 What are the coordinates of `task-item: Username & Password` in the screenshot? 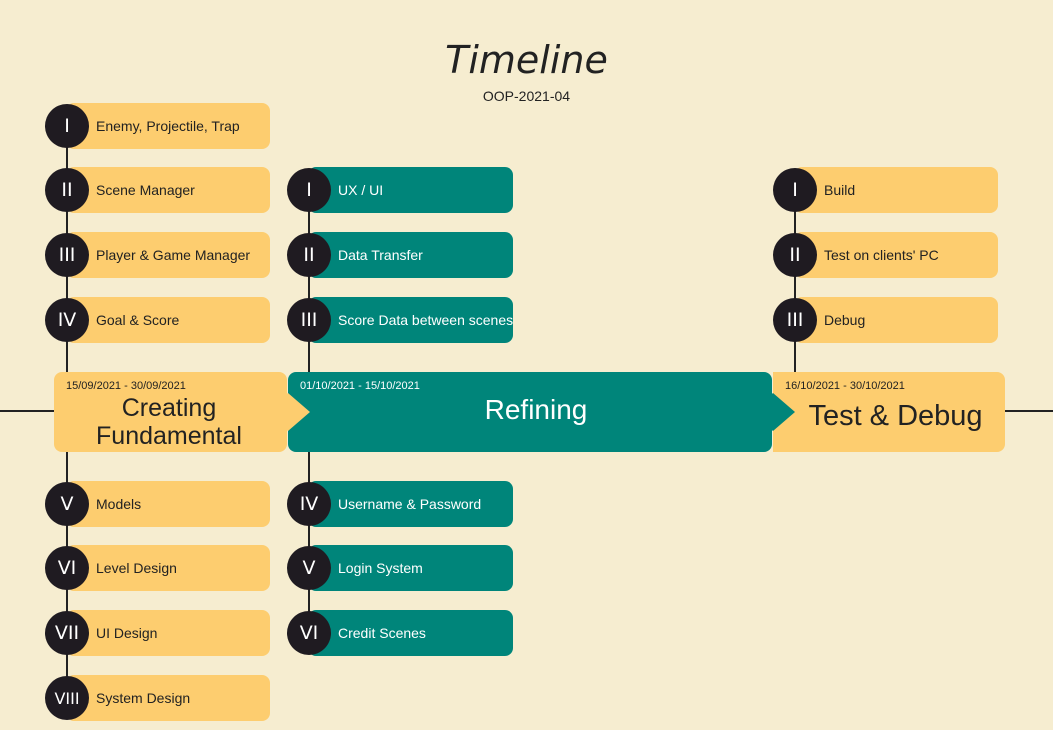 It's located at (410, 504).